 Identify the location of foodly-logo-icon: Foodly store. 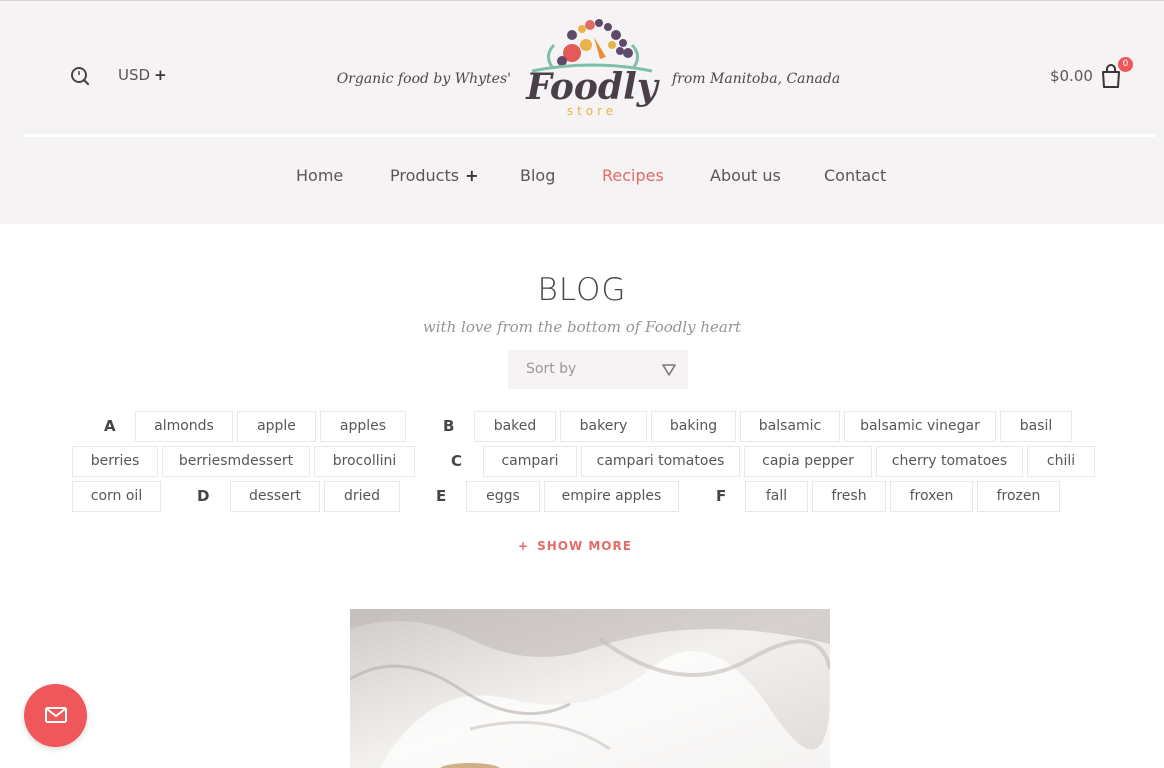
(592, 68).